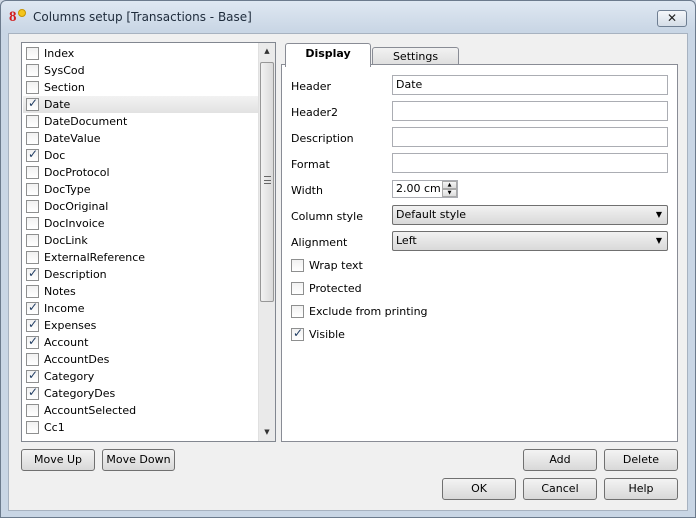 The image size is (696, 518). Describe the element at coordinates (530, 241) in the screenshot. I see `alignment-select: Left ▼` at that location.